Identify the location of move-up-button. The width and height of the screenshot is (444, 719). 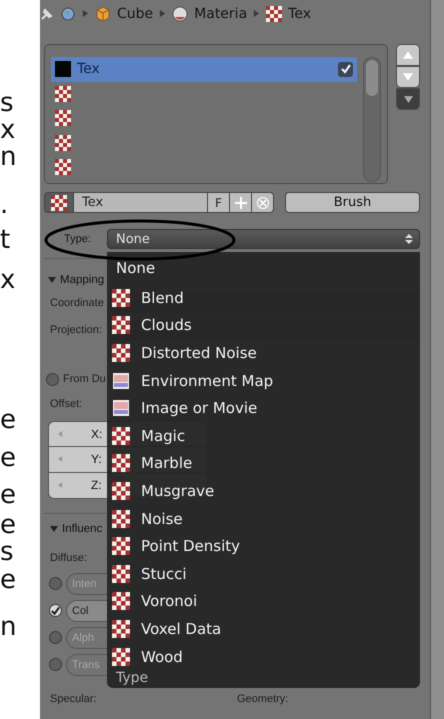
(408, 55).